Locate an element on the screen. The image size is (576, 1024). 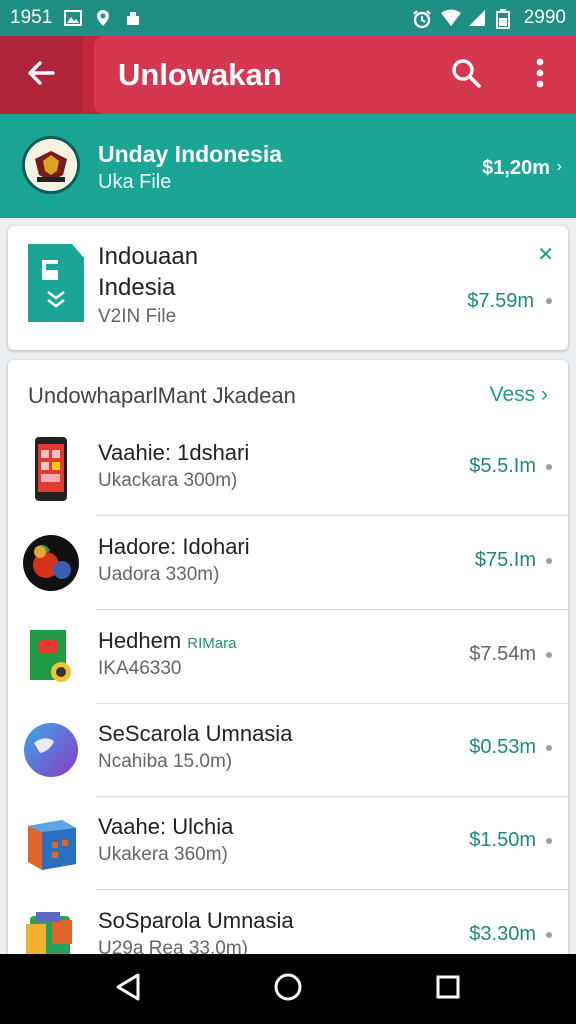
system-nav-bar is located at coordinates (288, 989).